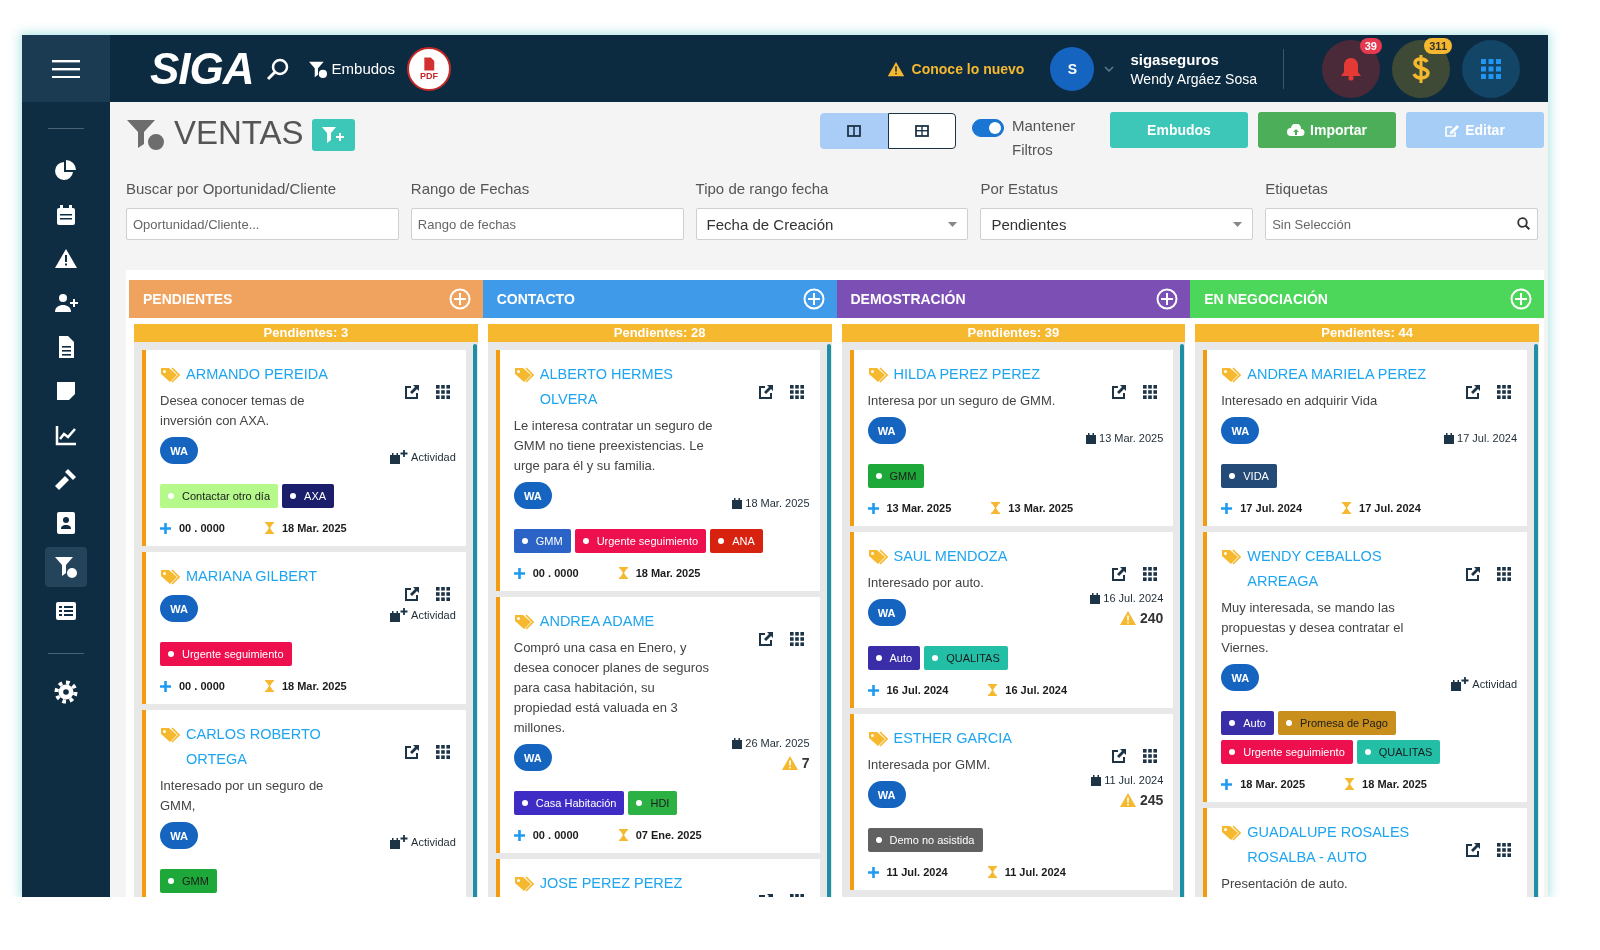  Describe the element at coordinates (66, 303) in the screenshot. I see `add-user-icon` at that location.